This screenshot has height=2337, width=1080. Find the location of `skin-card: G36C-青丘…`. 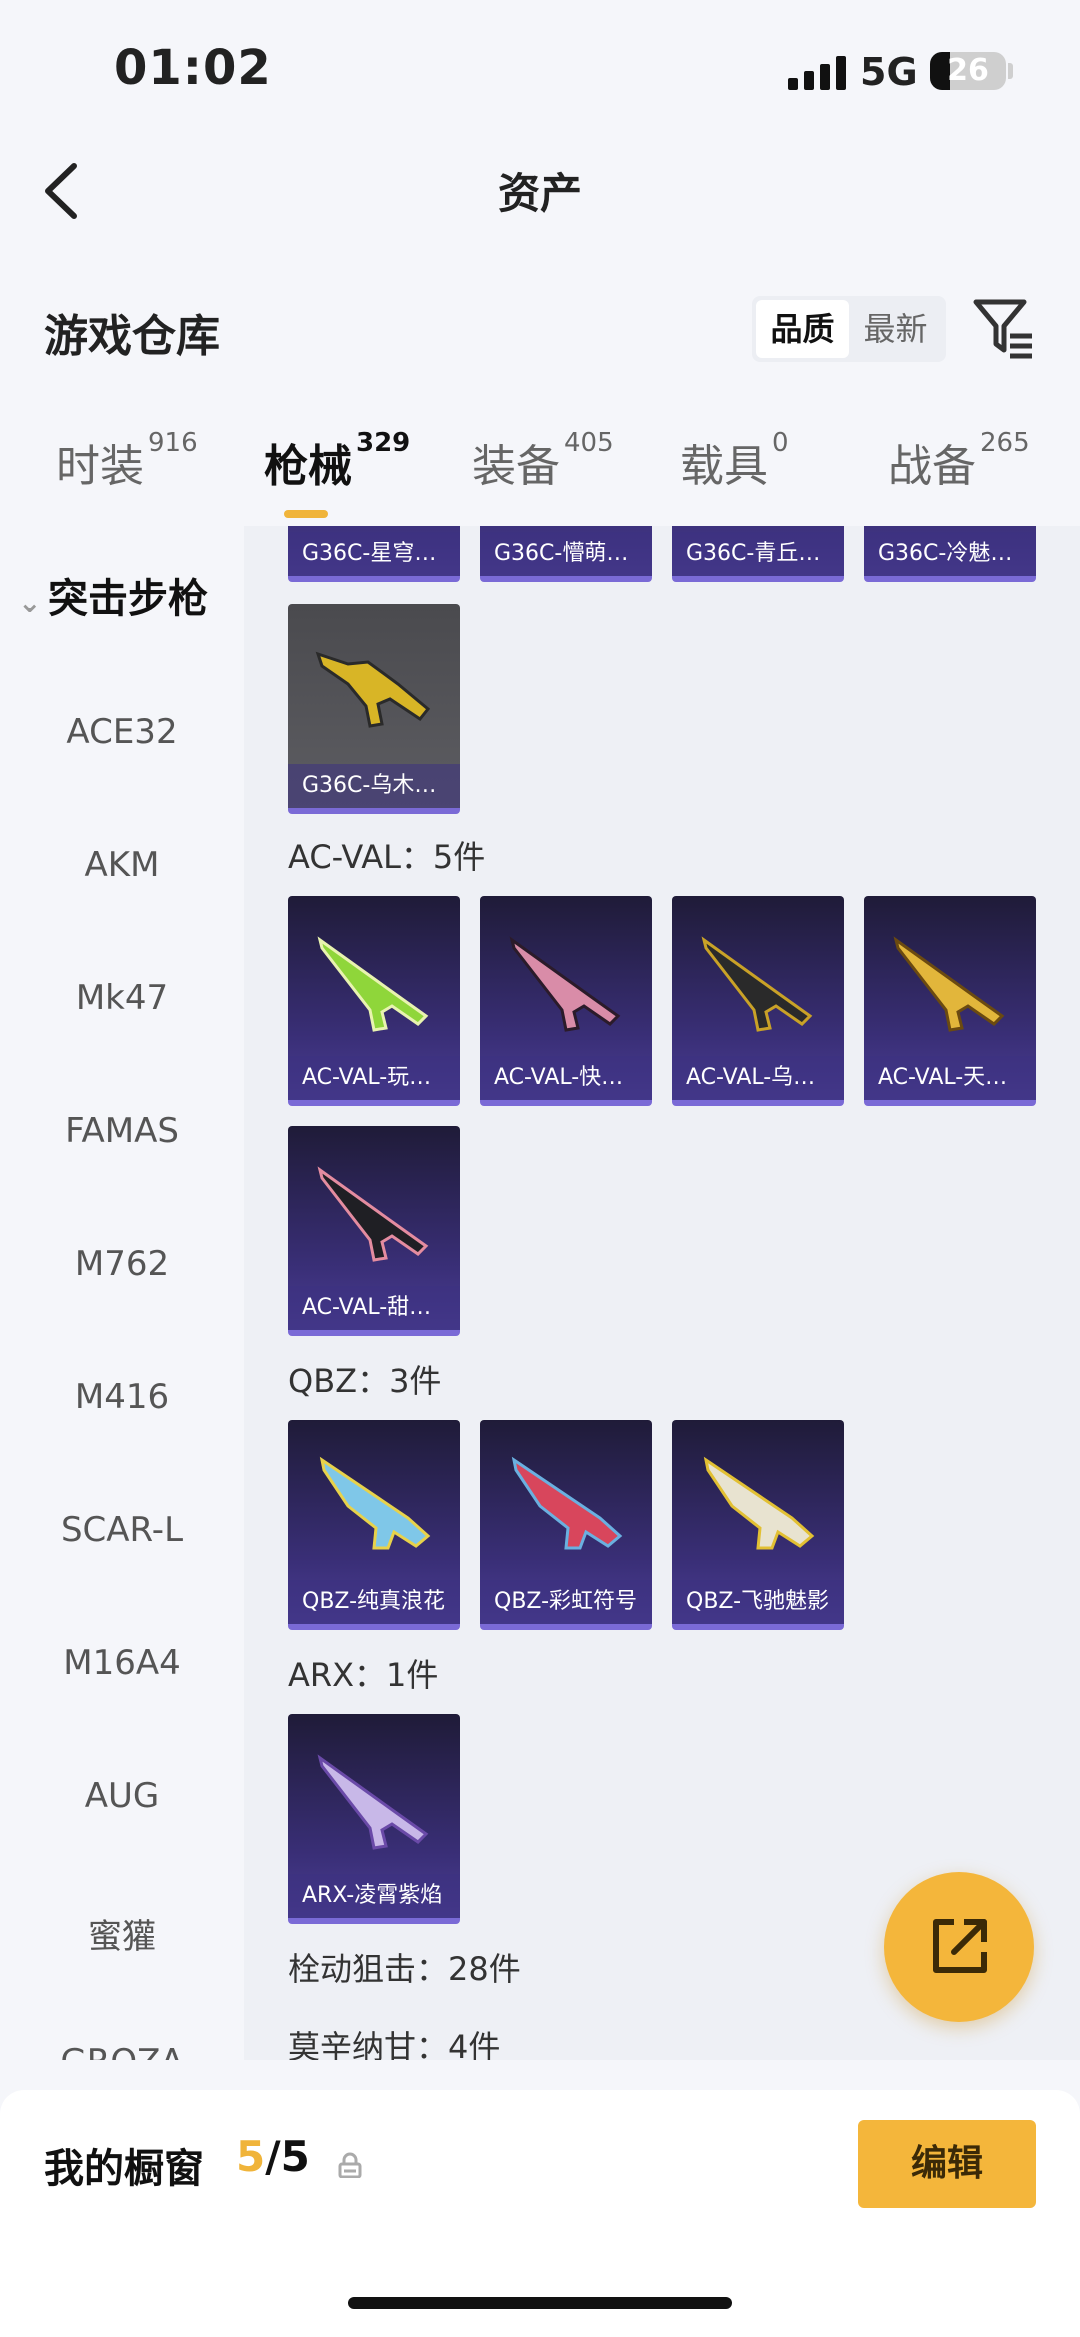

skin-card: G36C-青丘… is located at coordinates (758, 554).